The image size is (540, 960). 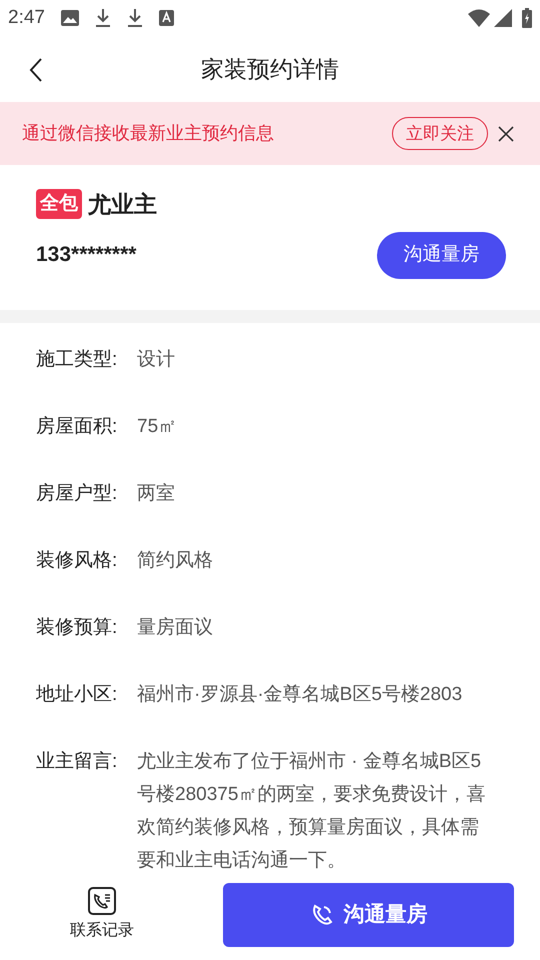 What do you see at coordinates (175, 628) in the screenshot?
I see `field-value: 量房面议` at bounding box center [175, 628].